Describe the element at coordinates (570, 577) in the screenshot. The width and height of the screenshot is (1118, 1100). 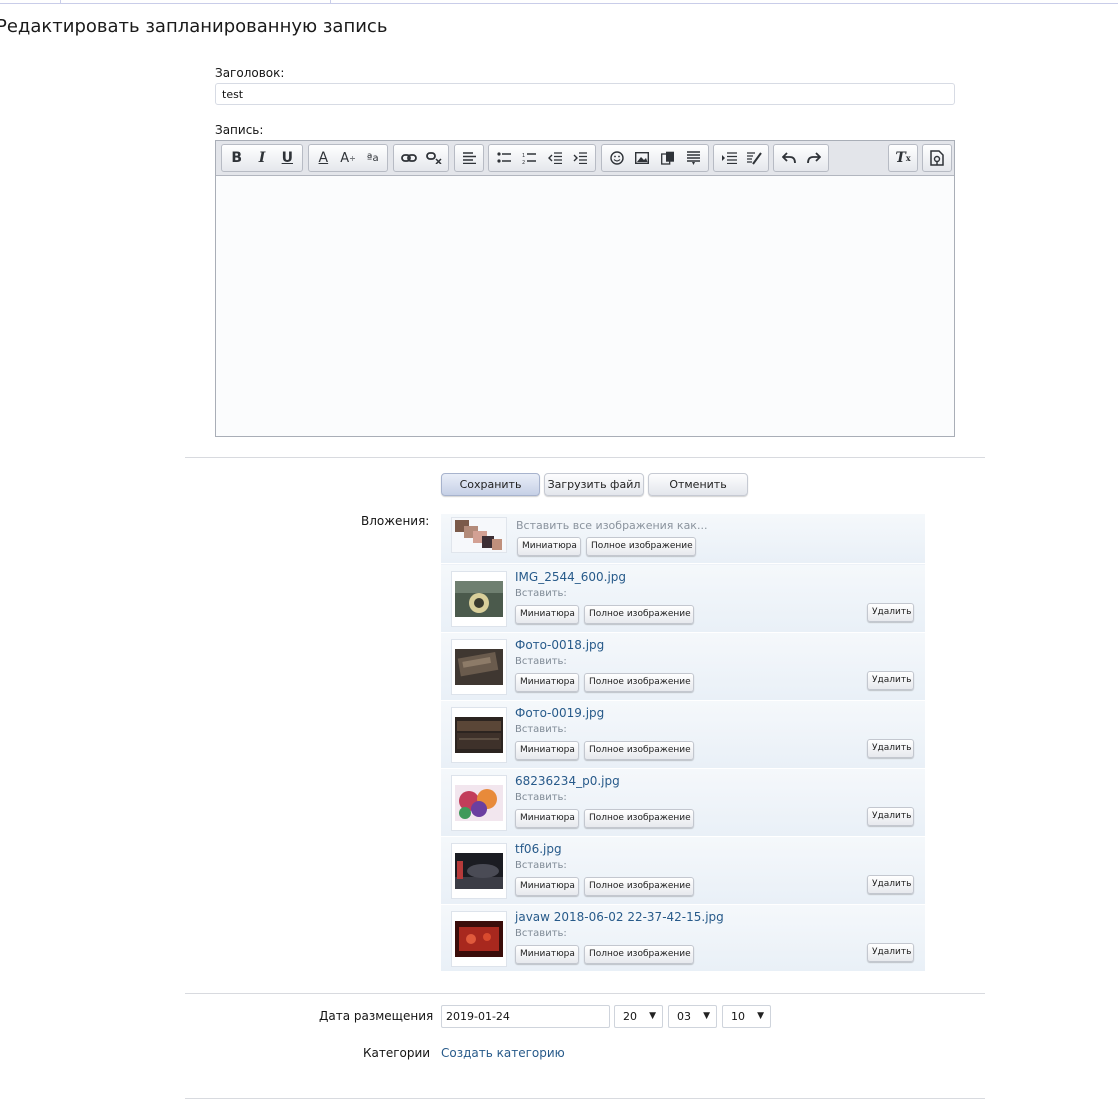
I see `attachment-filename: IMG_2544_600.jpg` at that location.